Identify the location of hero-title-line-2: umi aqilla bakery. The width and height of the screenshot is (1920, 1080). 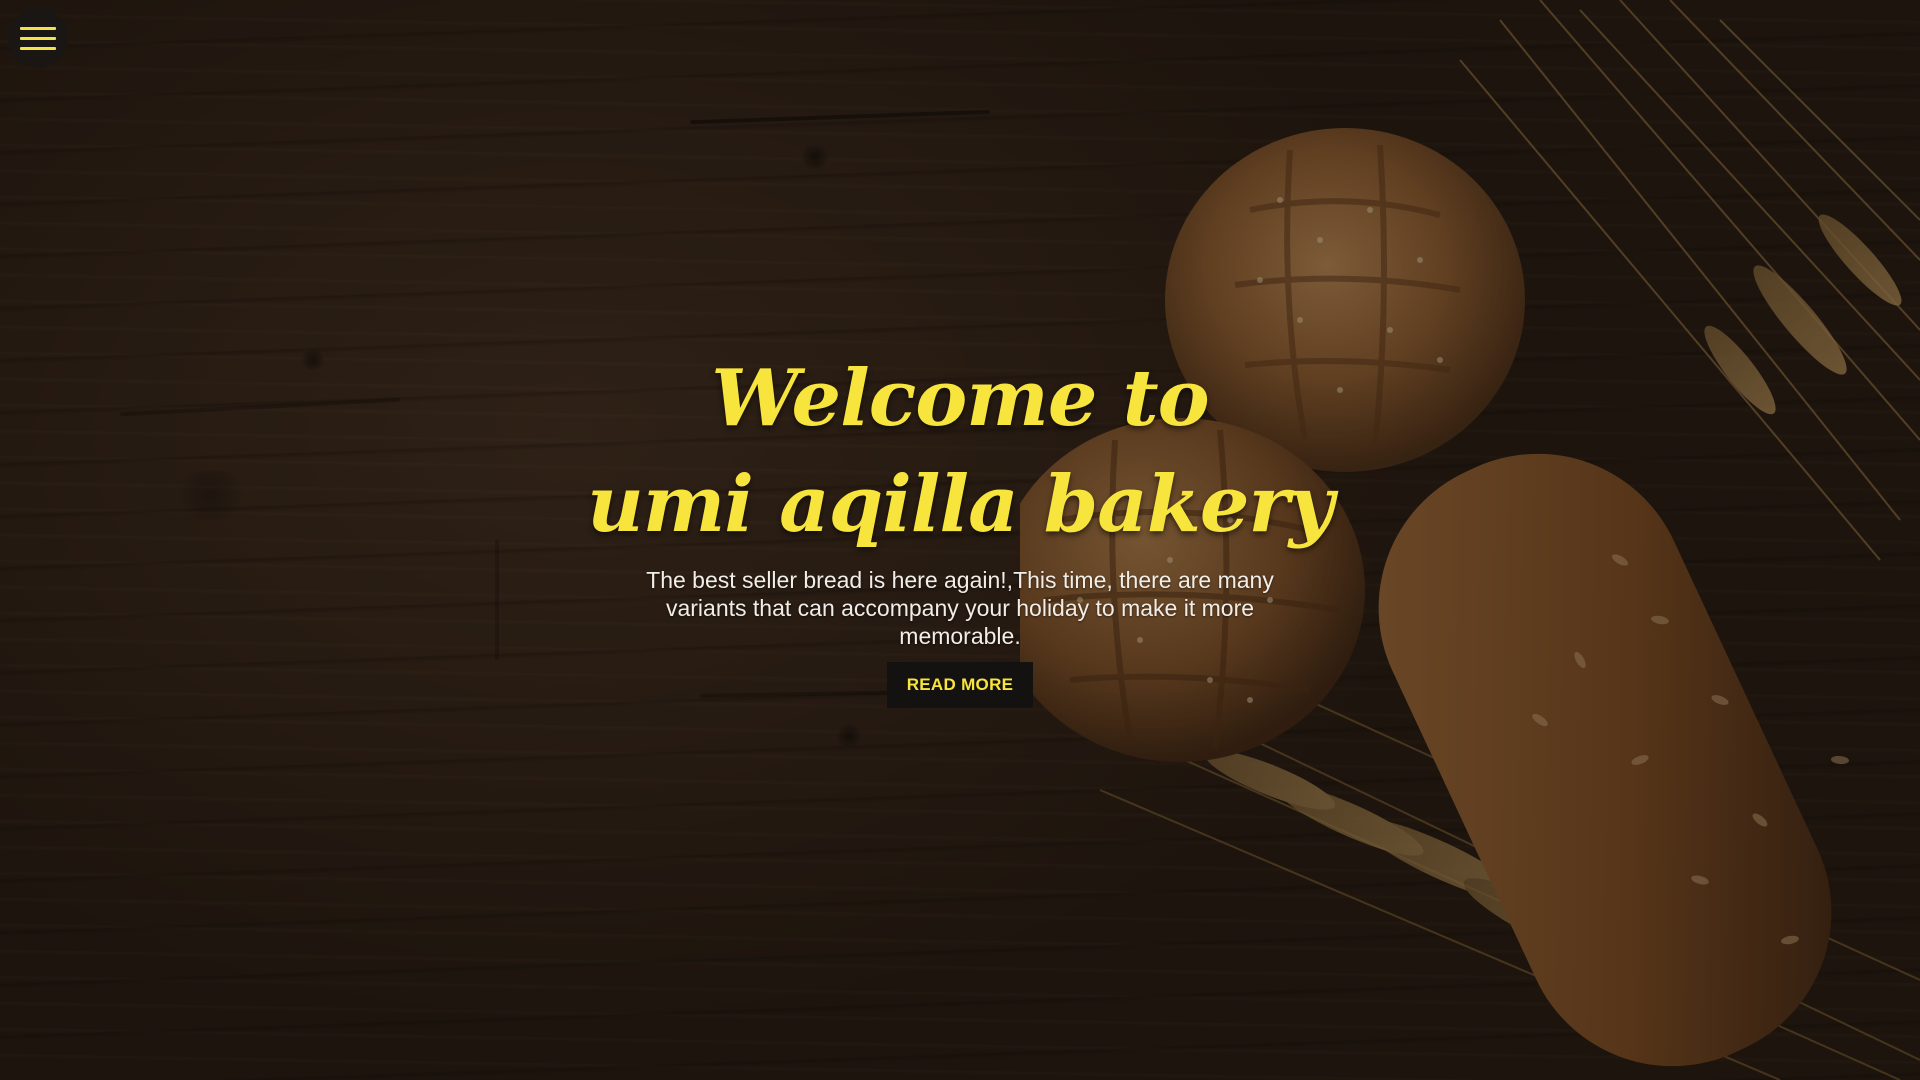
(960, 504).